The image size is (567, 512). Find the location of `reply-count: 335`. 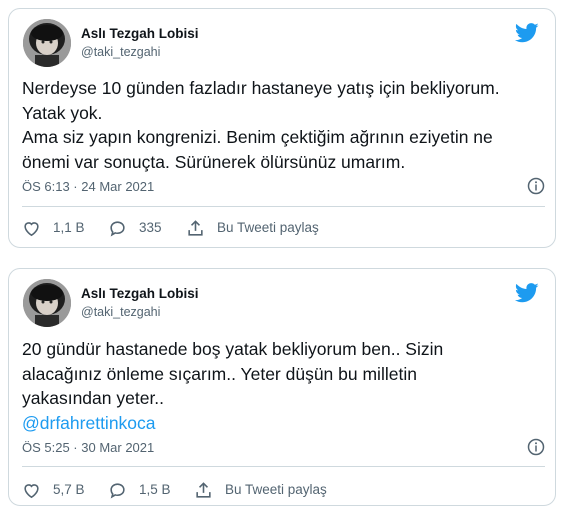

reply-count: 335 is located at coordinates (150, 227).